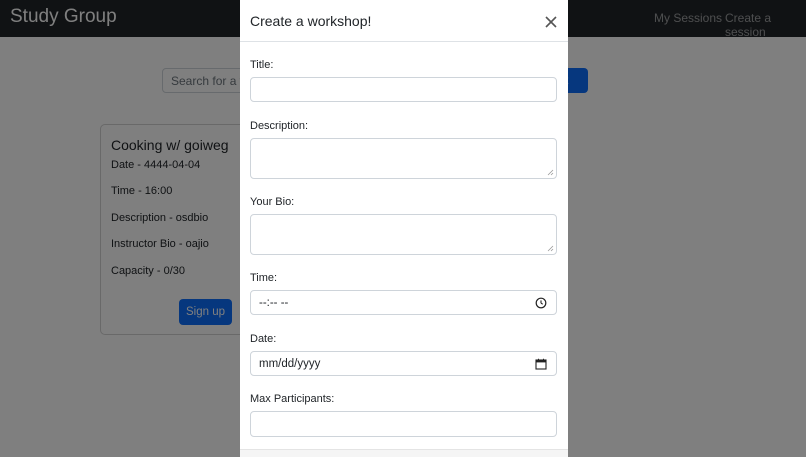 The image size is (806, 457). Describe the element at coordinates (404, 21) in the screenshot. I see `modal-header: Create a workshop!` at that location.